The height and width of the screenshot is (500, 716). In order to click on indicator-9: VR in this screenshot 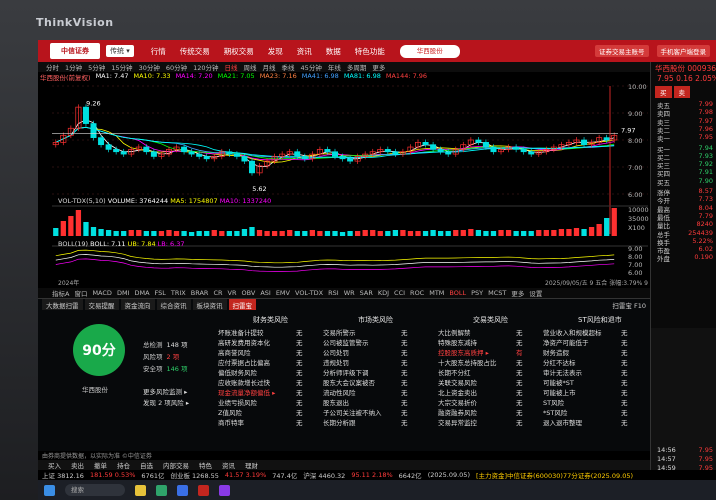, I will do `click(232, 293)`.